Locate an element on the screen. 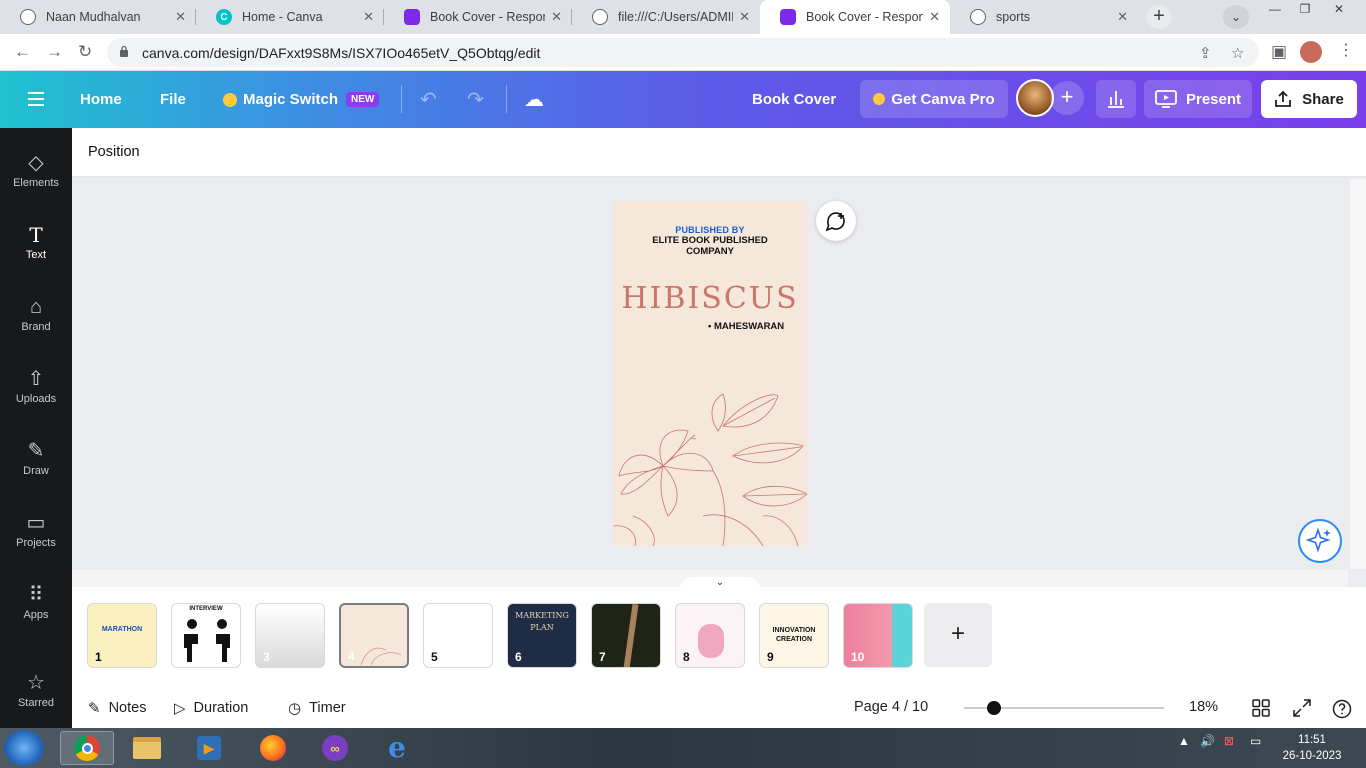 This screenshot has width=1366, height=768. browser-tab-active: Book Cover - Responsiv ✕ is located at coordinates (855, 17).